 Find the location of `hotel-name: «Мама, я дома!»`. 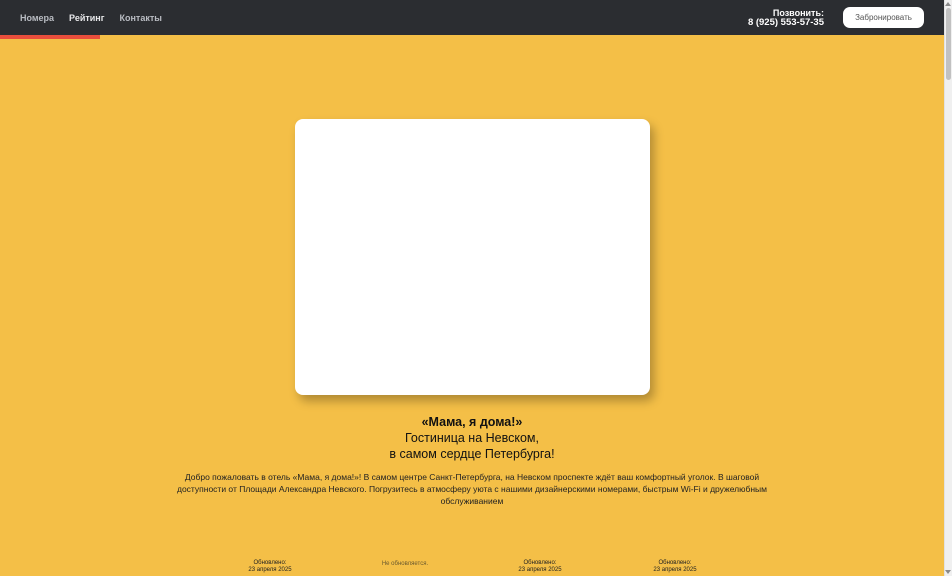

hotel-name: «Мама, я дома!» is located at coordinates (472, 422).